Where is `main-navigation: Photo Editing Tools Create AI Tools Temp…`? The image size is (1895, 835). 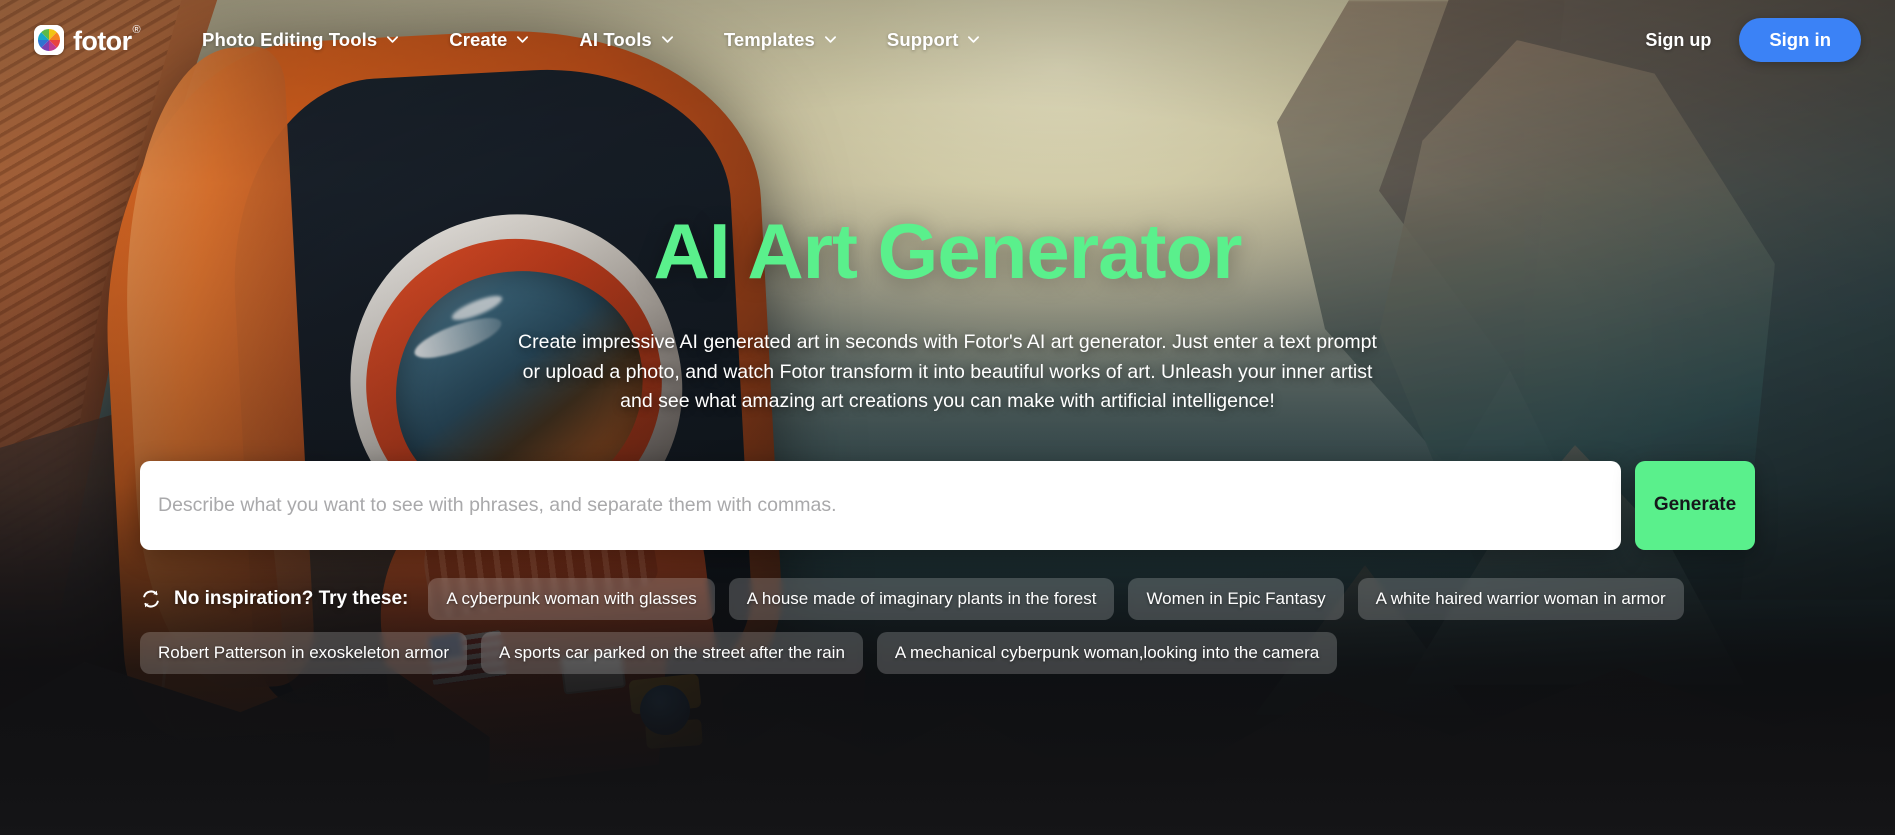
main-navigation: Photo Editing Tools Create AI Tools Temp… is located at coordinates (591, 40).